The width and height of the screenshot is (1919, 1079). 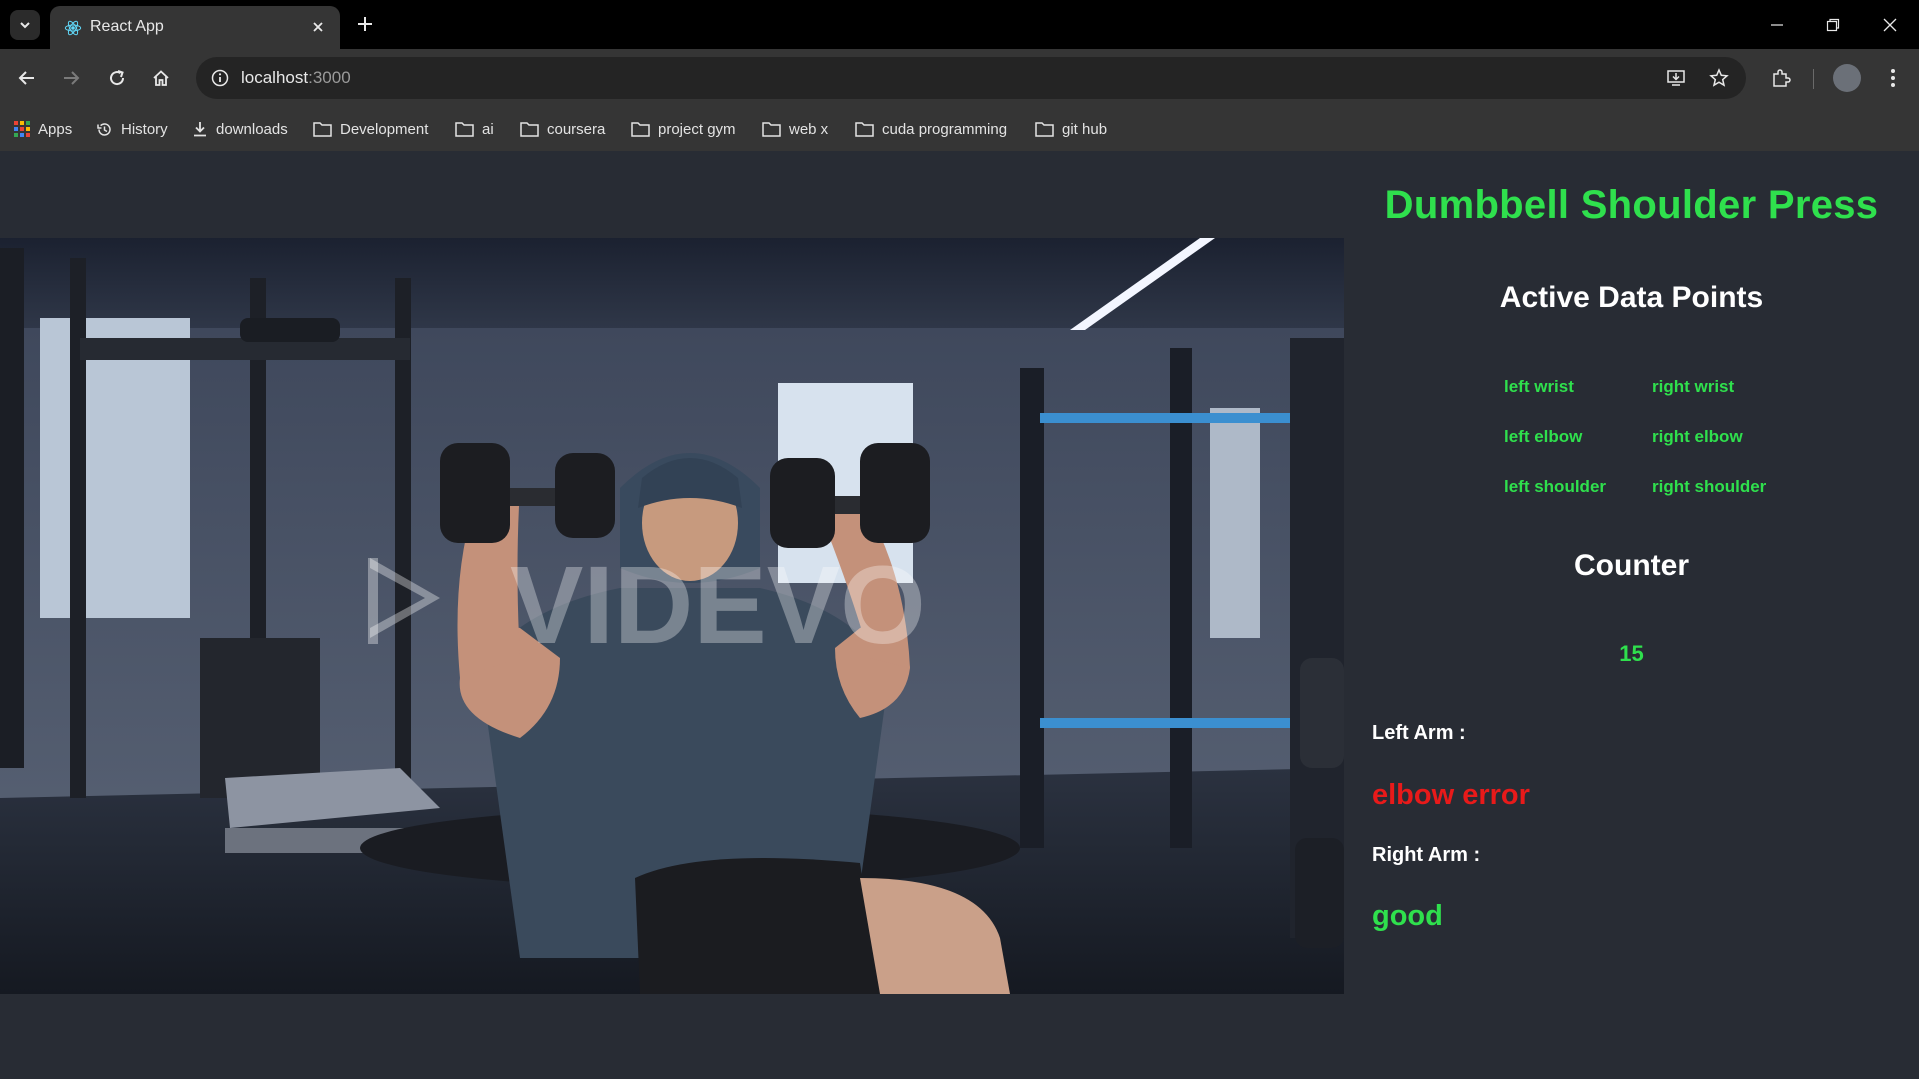 I want to click on bookmark-label: Apps, so click(x=55, y=129).